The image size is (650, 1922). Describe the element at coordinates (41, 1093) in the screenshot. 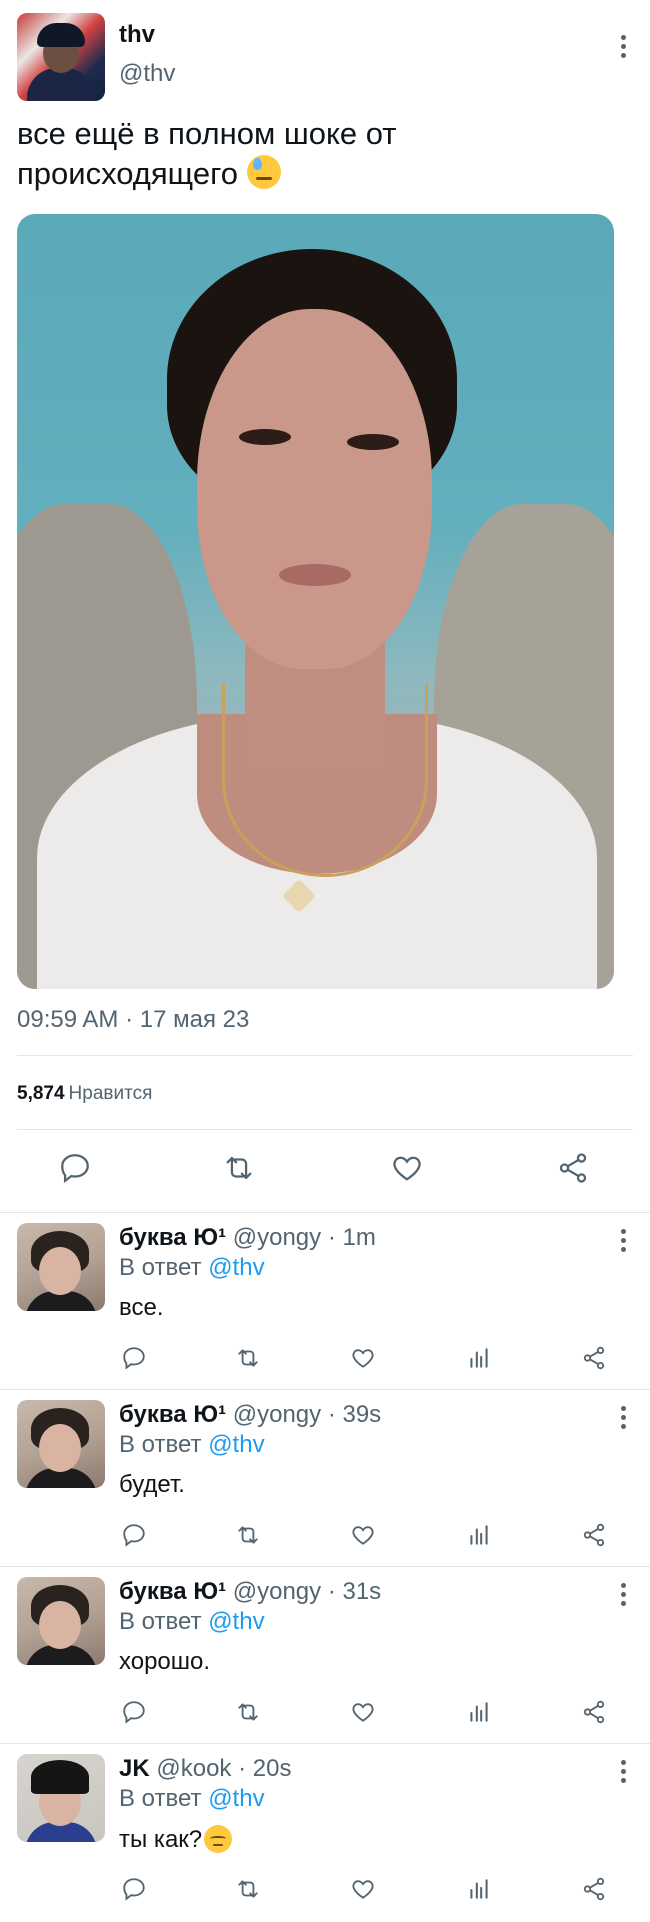

I see `likes-count: 5,874` at that location.